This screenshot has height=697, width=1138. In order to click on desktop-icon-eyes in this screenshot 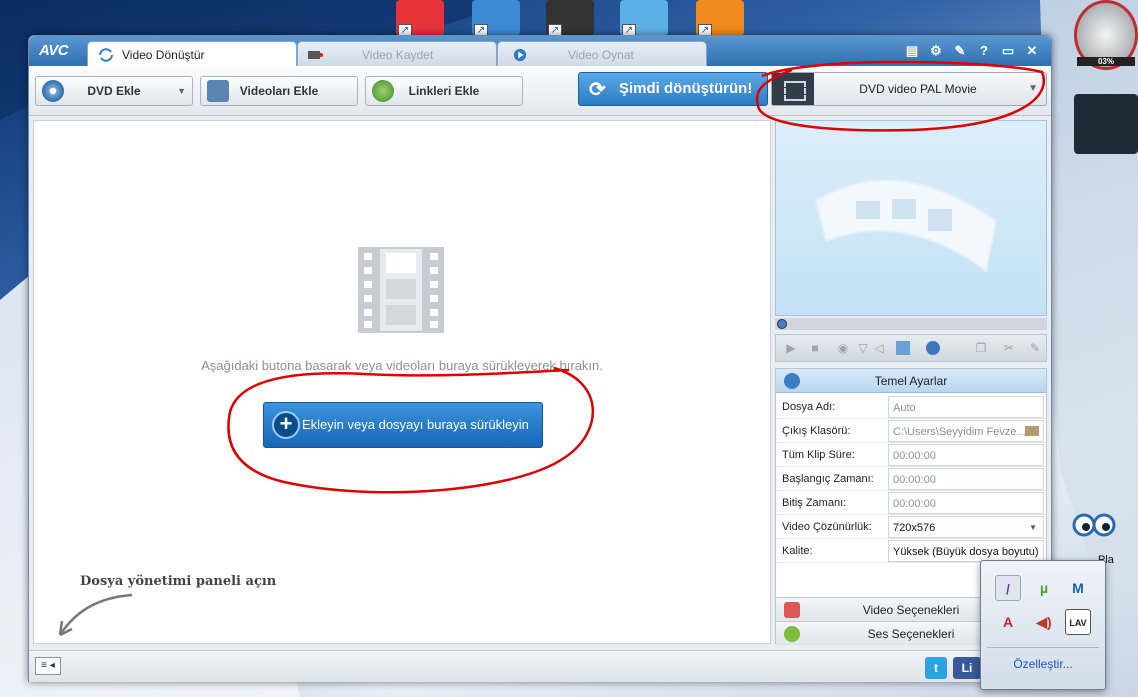, I will do `click(1094, 529)`.